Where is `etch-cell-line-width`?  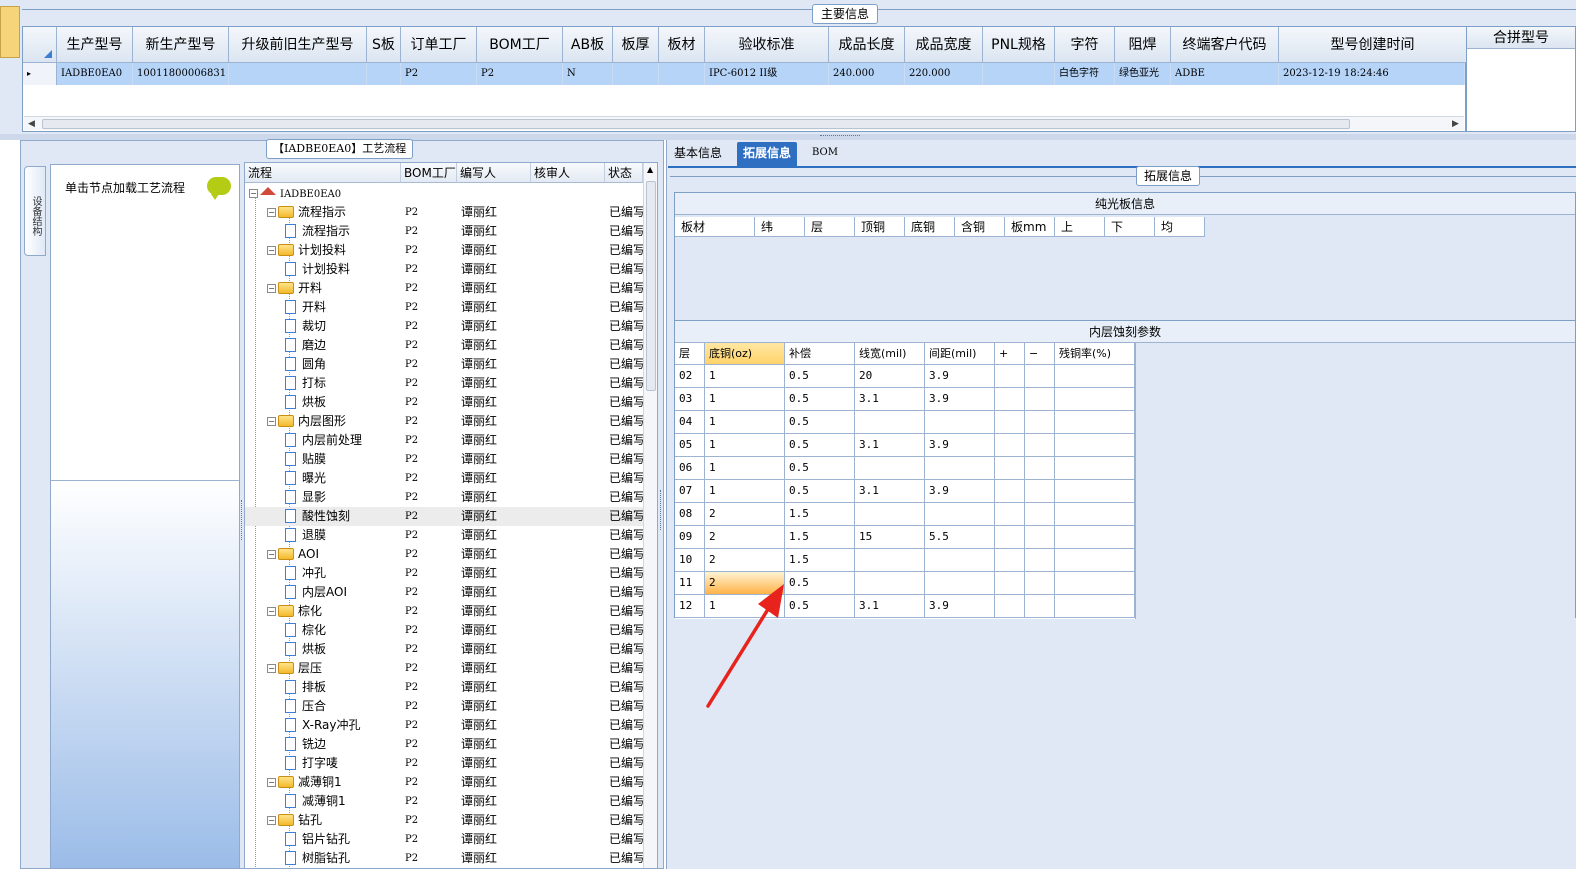
etch-cell-line-width is located at coordinates (890, 583).